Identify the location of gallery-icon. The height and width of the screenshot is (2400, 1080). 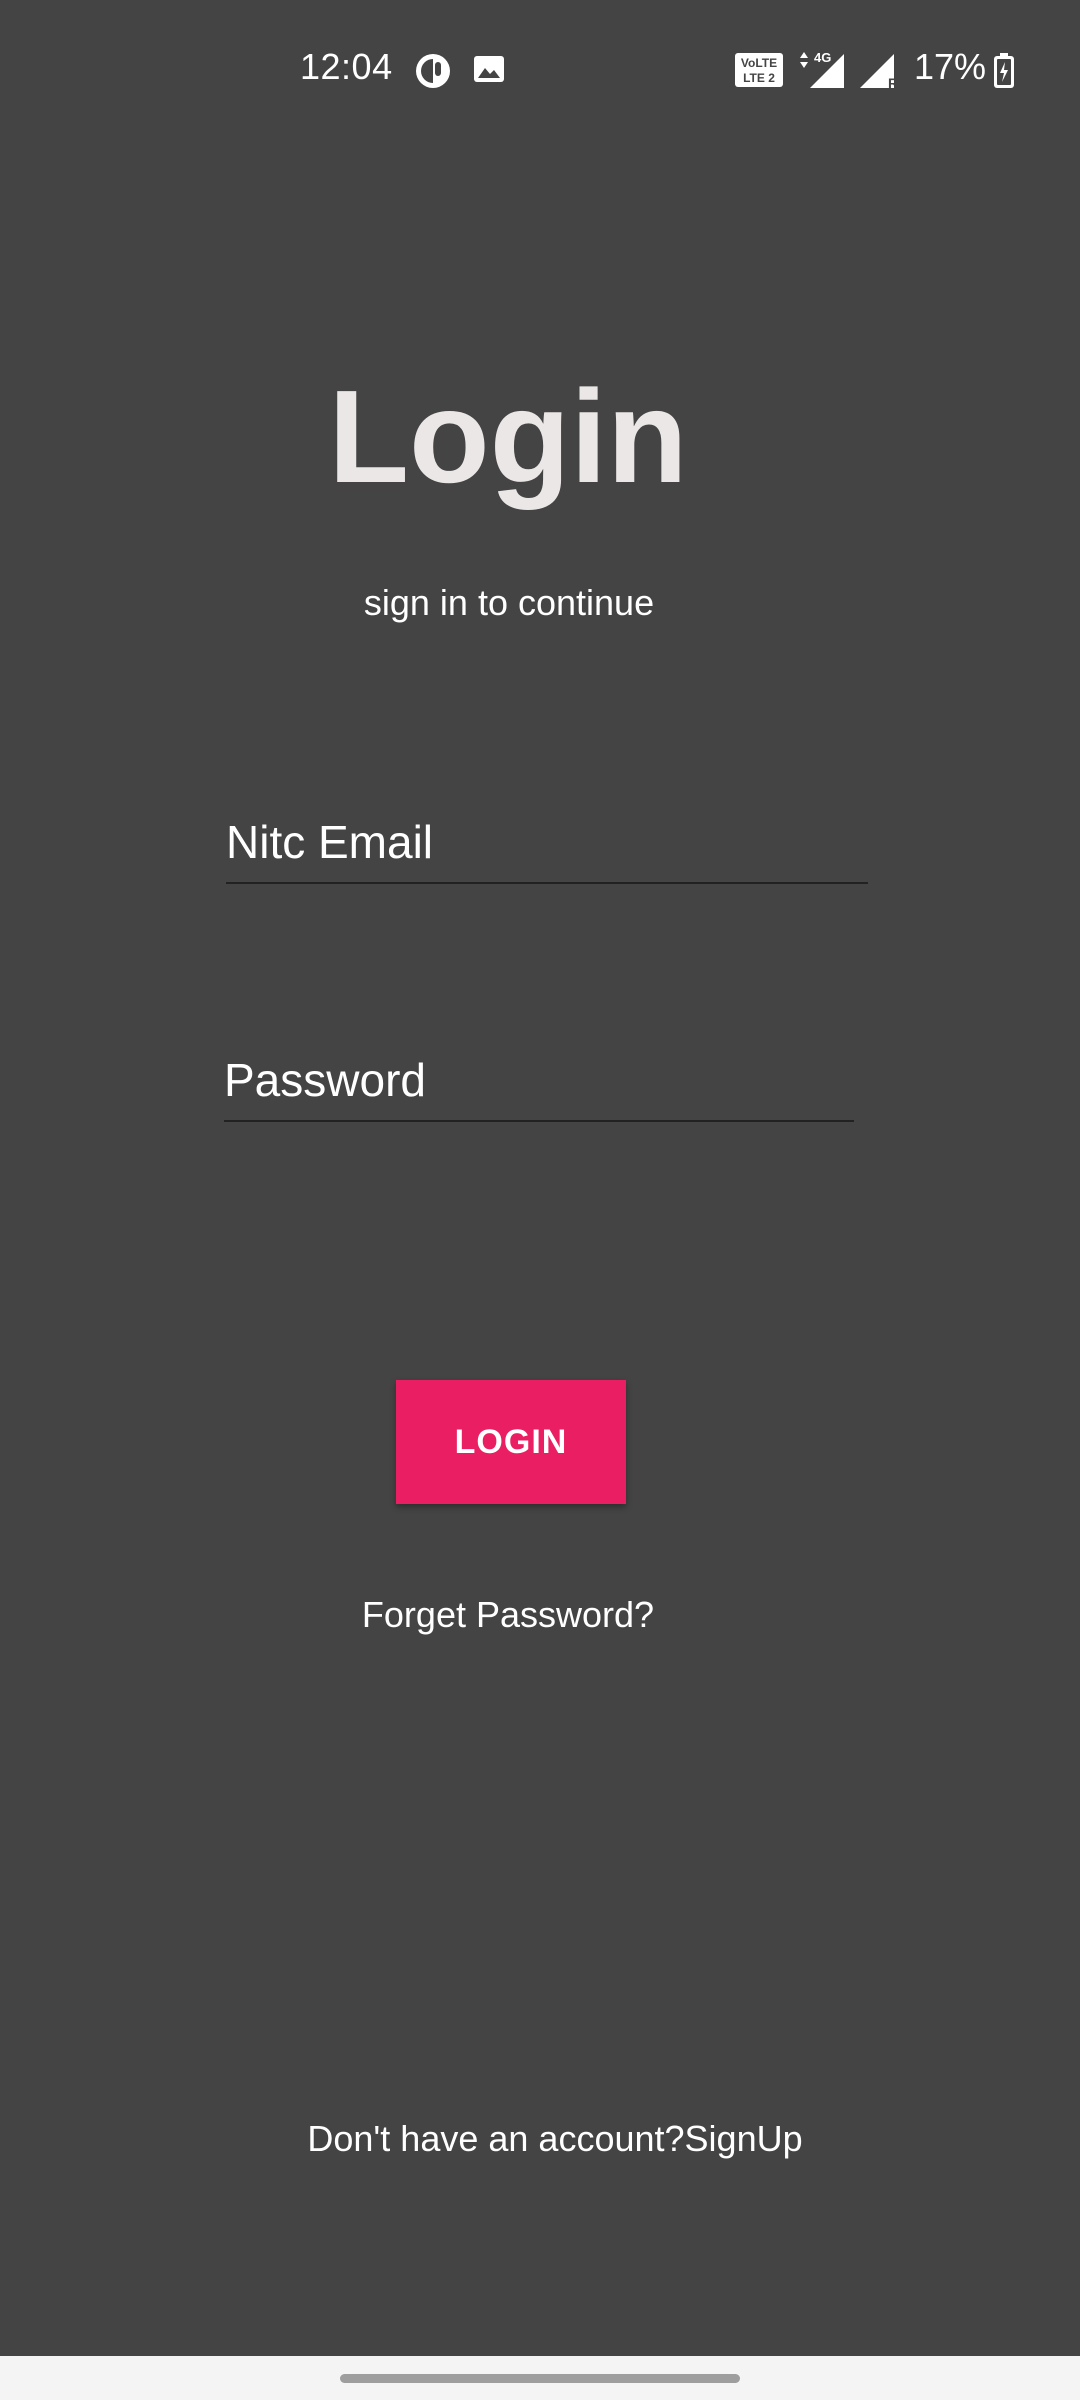
(489, 70).